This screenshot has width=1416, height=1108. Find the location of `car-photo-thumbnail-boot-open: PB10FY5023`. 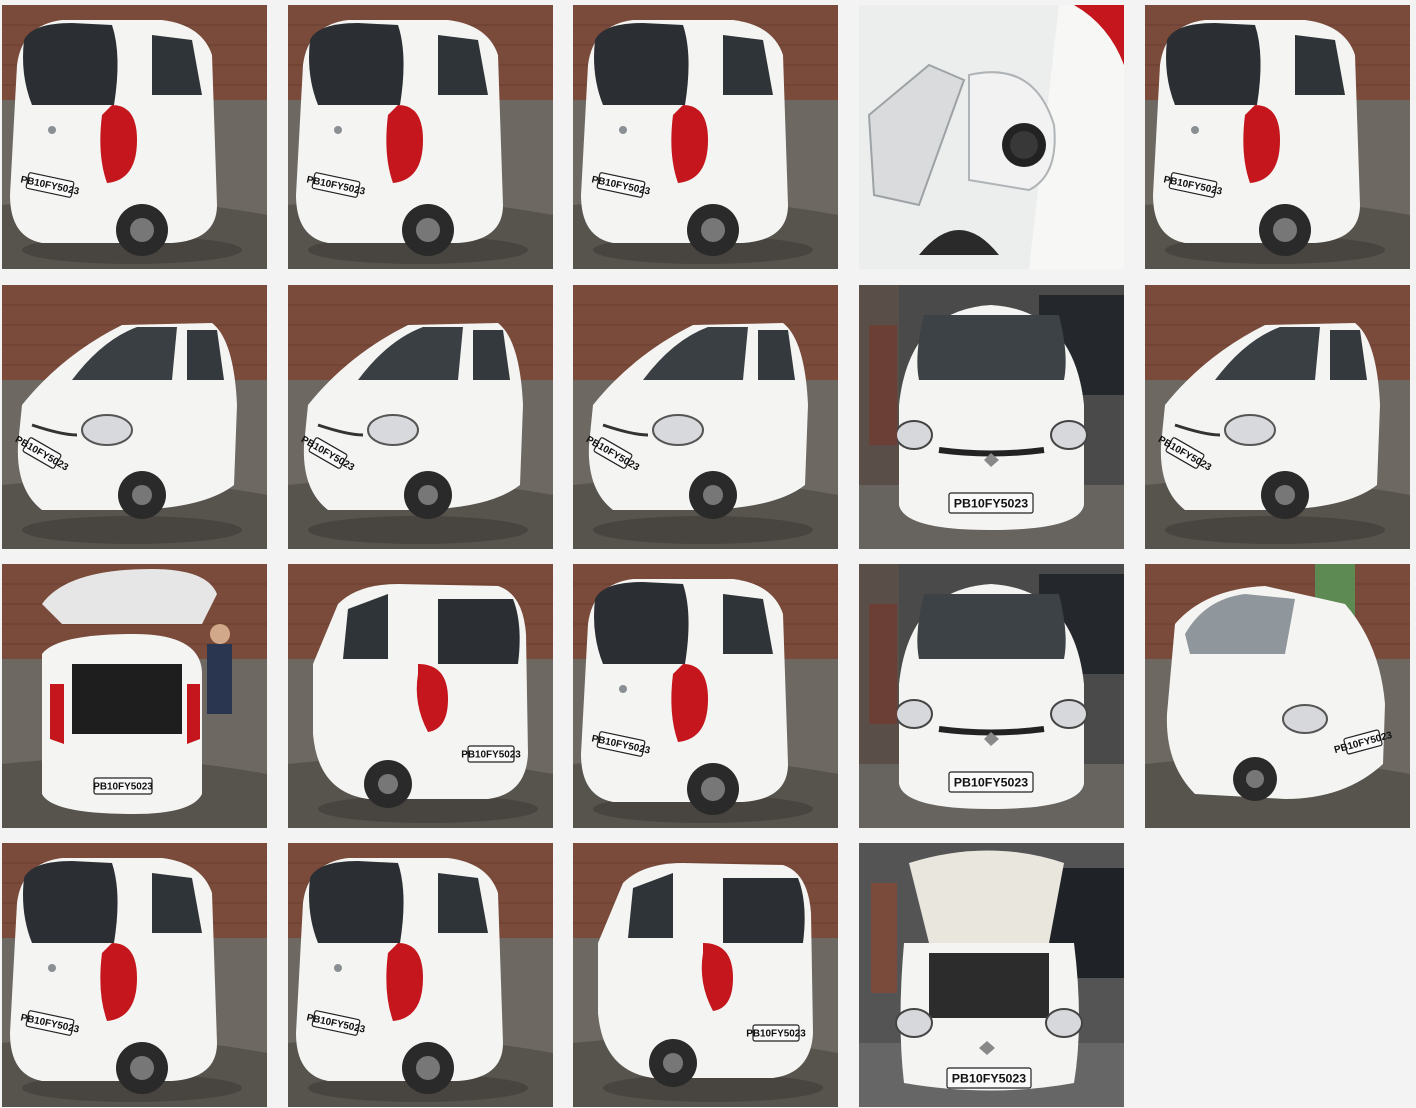

car-photo-thumbnail-boot-open: PB10FY5023 is located at coordinates (134, 696).